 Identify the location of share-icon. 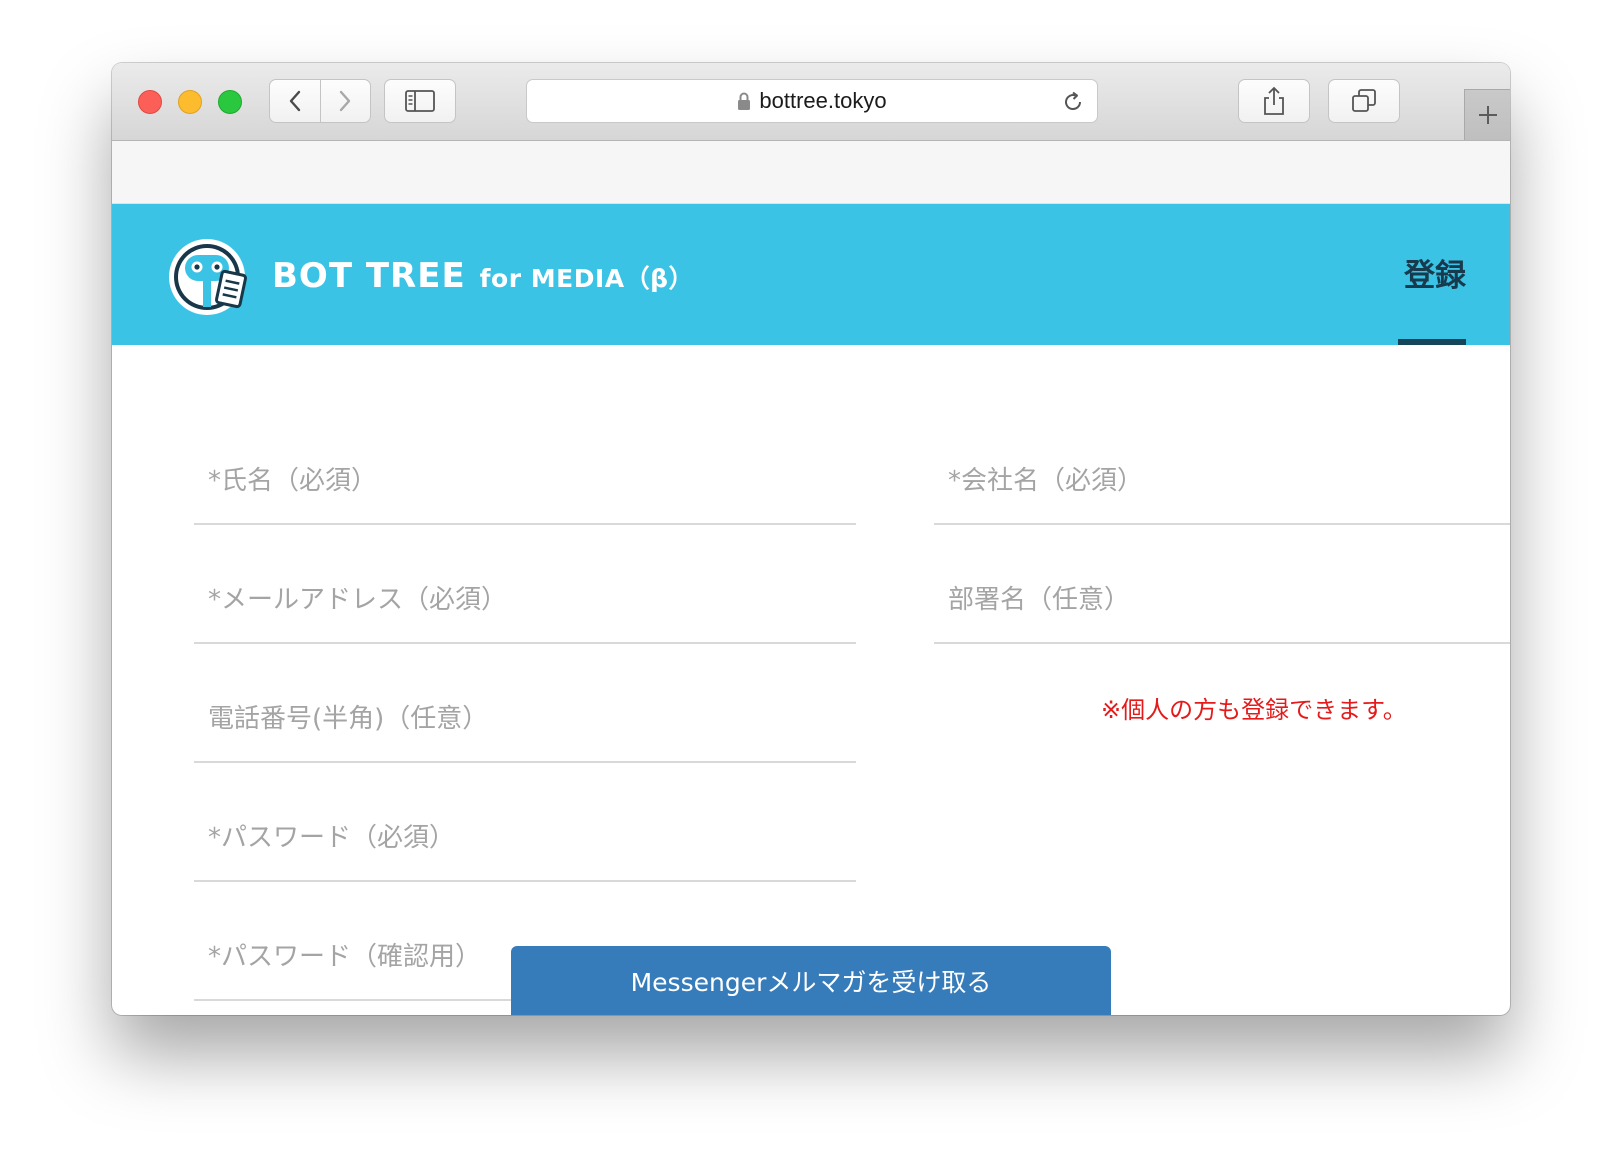
(1274, 100).